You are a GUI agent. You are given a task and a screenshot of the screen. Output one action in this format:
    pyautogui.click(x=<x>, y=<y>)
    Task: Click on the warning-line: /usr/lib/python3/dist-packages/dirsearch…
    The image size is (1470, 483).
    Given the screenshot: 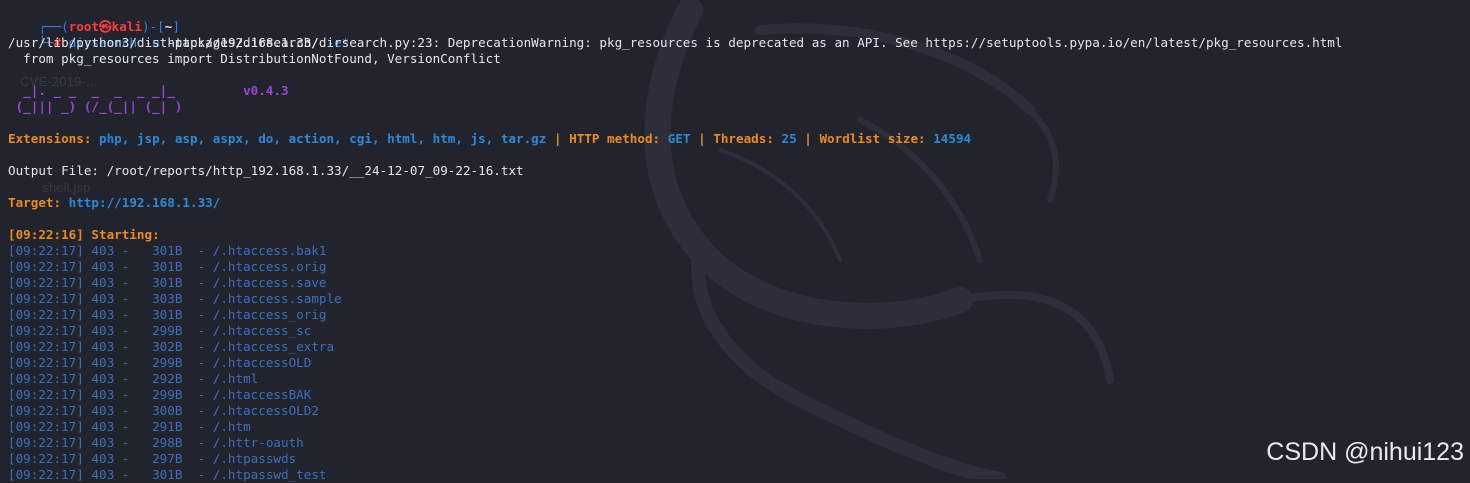 What is the action you would take?
    pyautogui.click(x=675, y=42)
    